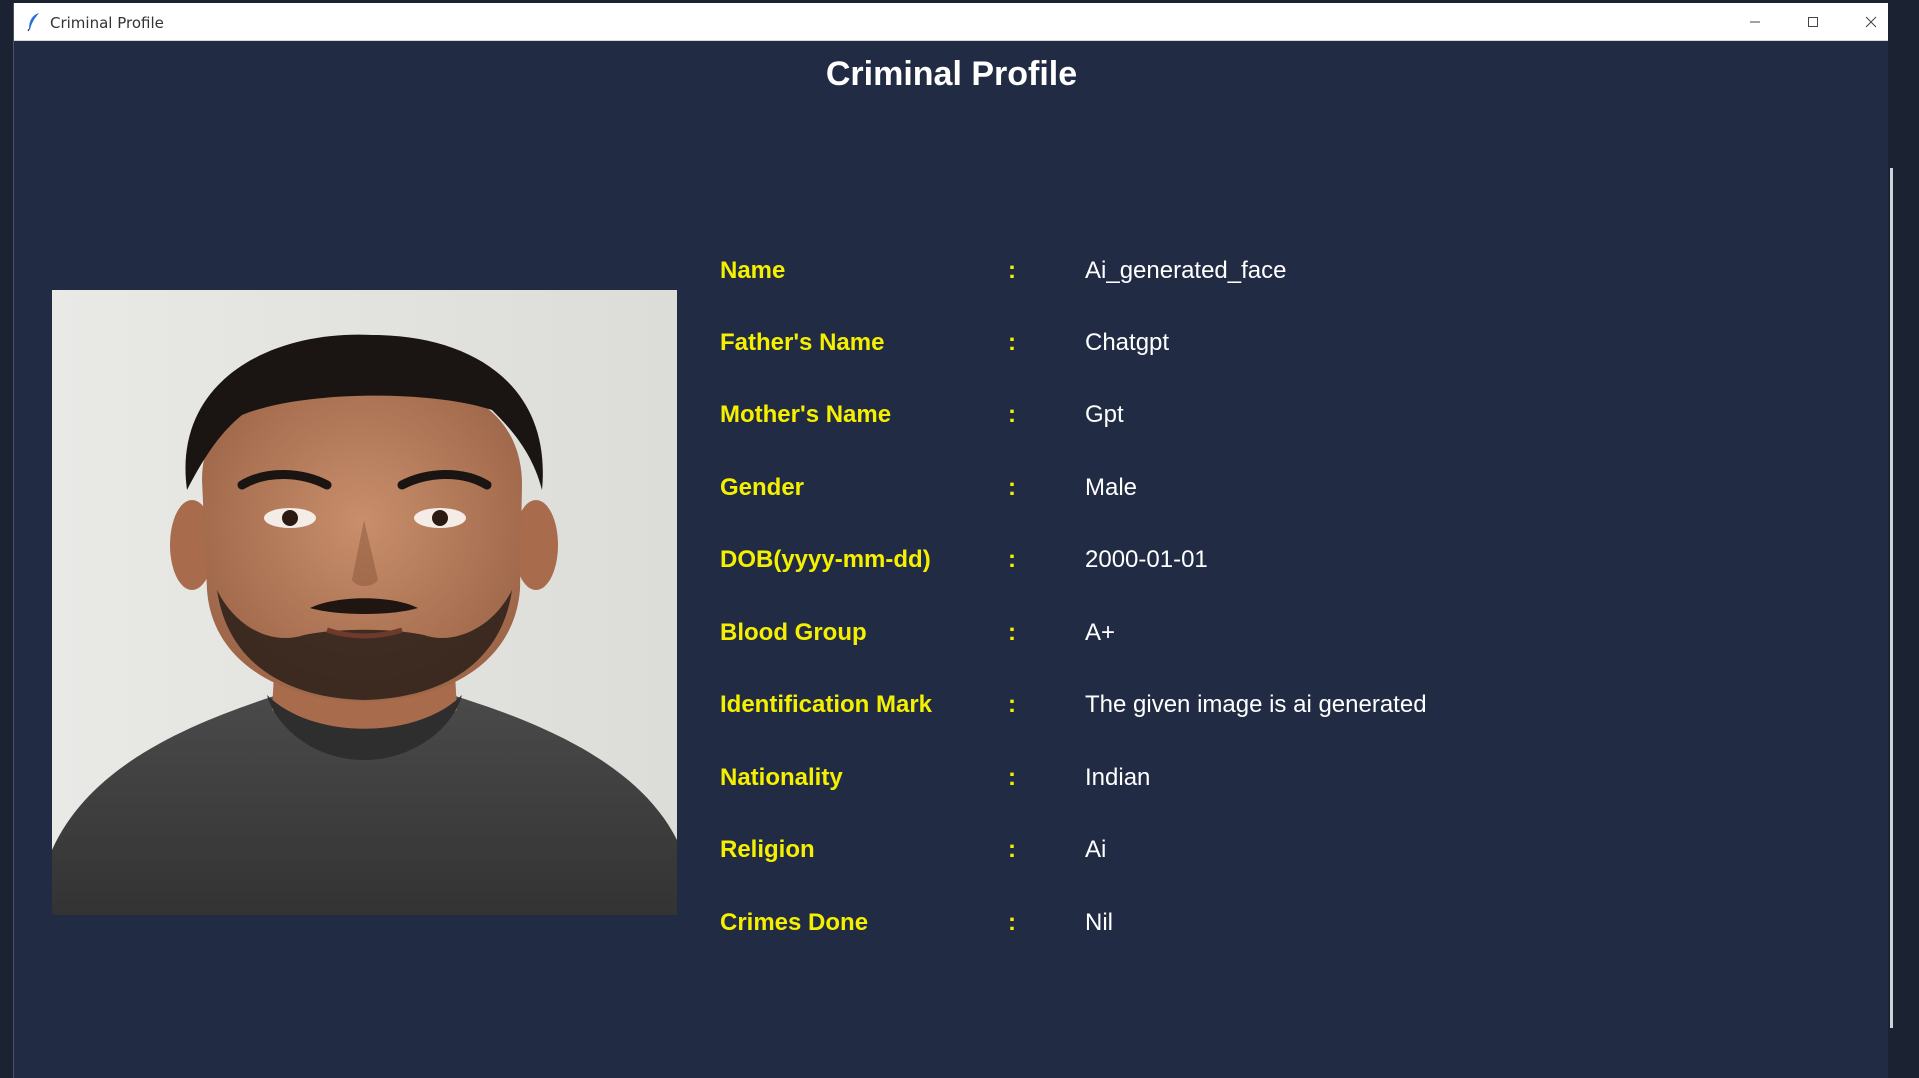 This screenshot has height=1078, width=1919. What do you see at coordinates (1220, 856) in the screenshot?
I see `field-row-religion: Religion : Ai` at bounding box center [1220, 856].